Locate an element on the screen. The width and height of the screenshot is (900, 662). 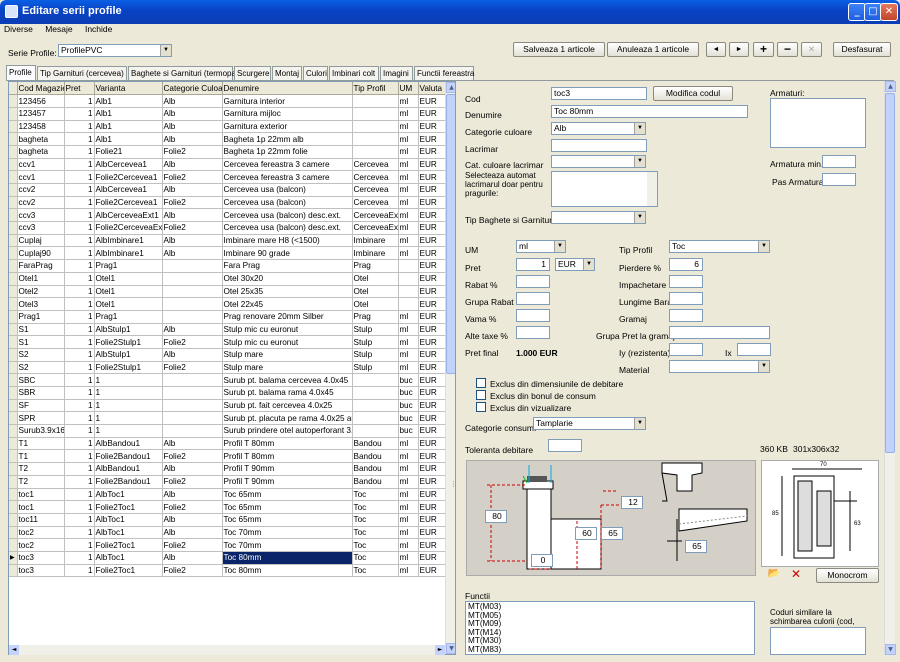
table-cell: bagheta is located at coordinates (41, 139).